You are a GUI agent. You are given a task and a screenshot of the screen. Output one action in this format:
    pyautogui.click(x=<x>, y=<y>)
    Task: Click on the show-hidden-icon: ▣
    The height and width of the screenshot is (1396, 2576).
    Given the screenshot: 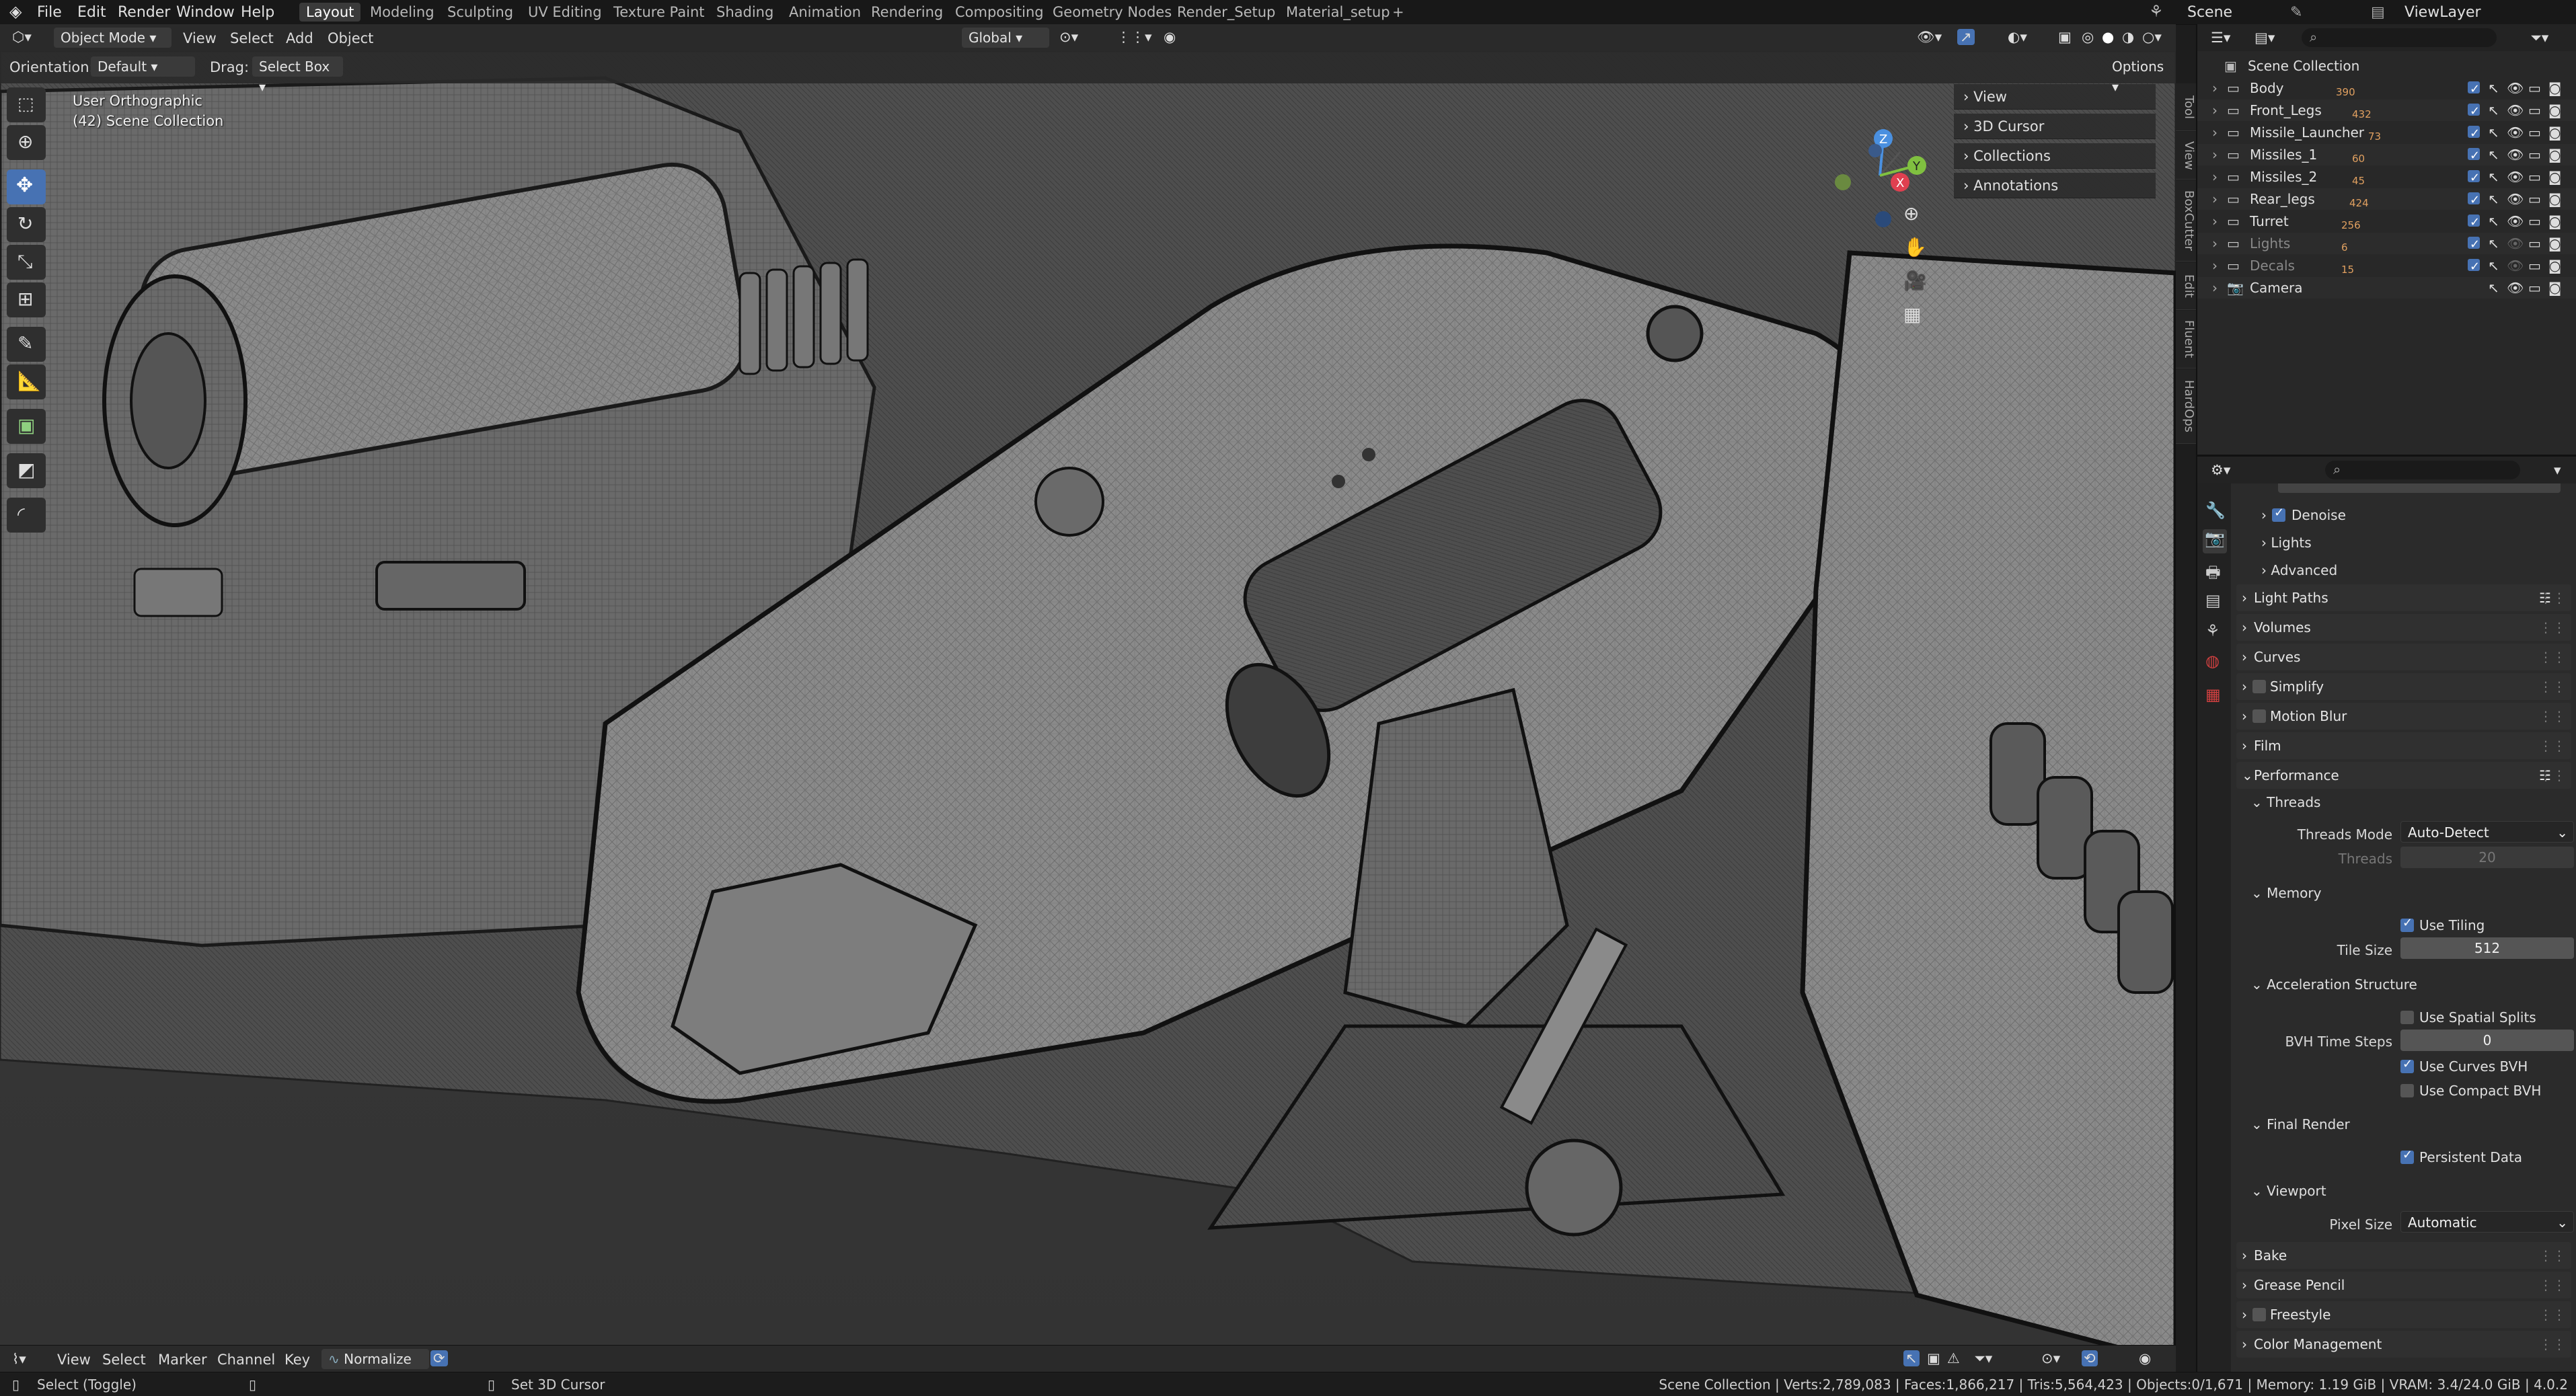 What is the action you would take?
    pyautogui.click(x=1933, y=1358)
    